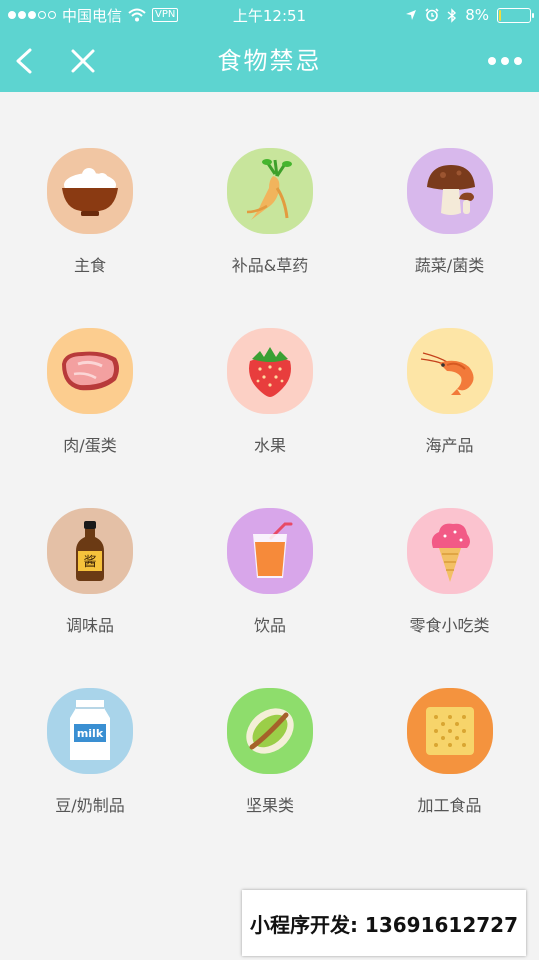  Describe the element at coordinates (449, 238) in the screenshot. I see `category-item-vegetables-fungi: 蔬菜/菌类` at that location.